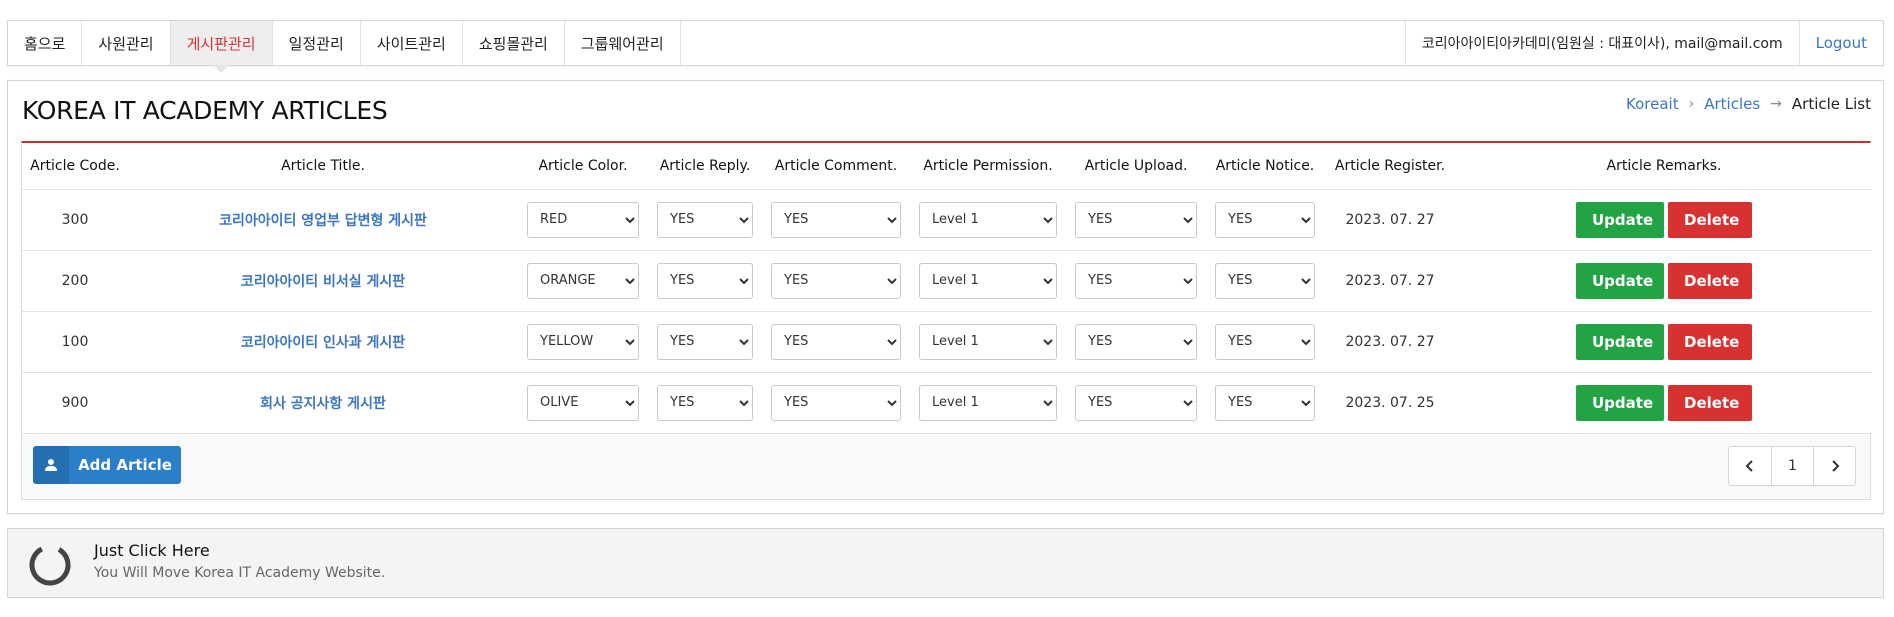 This screenshot has height=617, width=1894. I want to click on chevron-left-icon, so click(1749, 466).